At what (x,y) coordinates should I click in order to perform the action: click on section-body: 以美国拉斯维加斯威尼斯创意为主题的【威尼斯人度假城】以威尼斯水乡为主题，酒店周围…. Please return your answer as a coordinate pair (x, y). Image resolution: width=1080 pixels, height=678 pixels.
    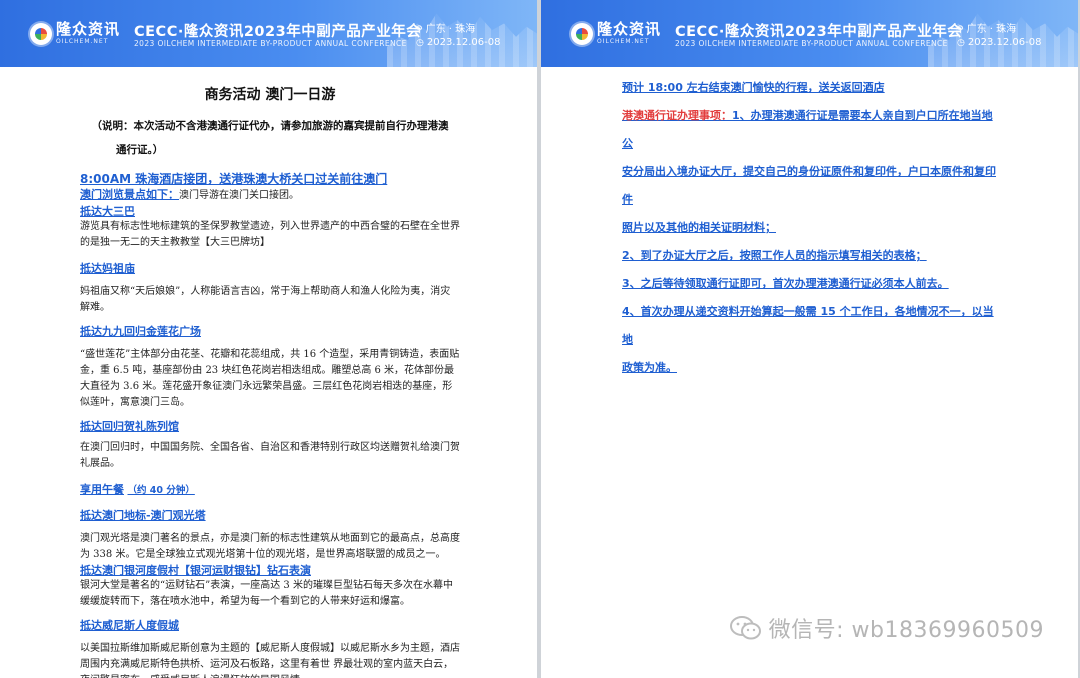
    Looking at the image, I should click on (270, 660).